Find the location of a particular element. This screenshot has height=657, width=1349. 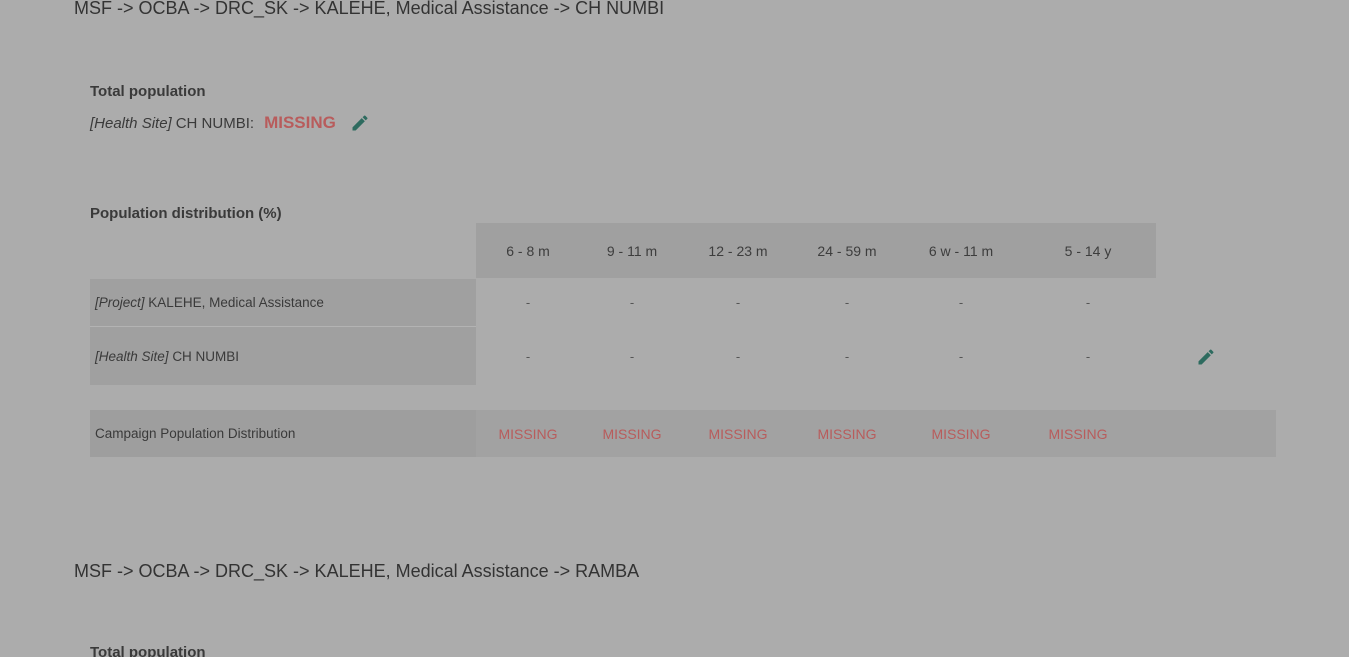

total-population-line: [Health Site] CH NUMBI: MISSING is located at coordinates (230, 123).